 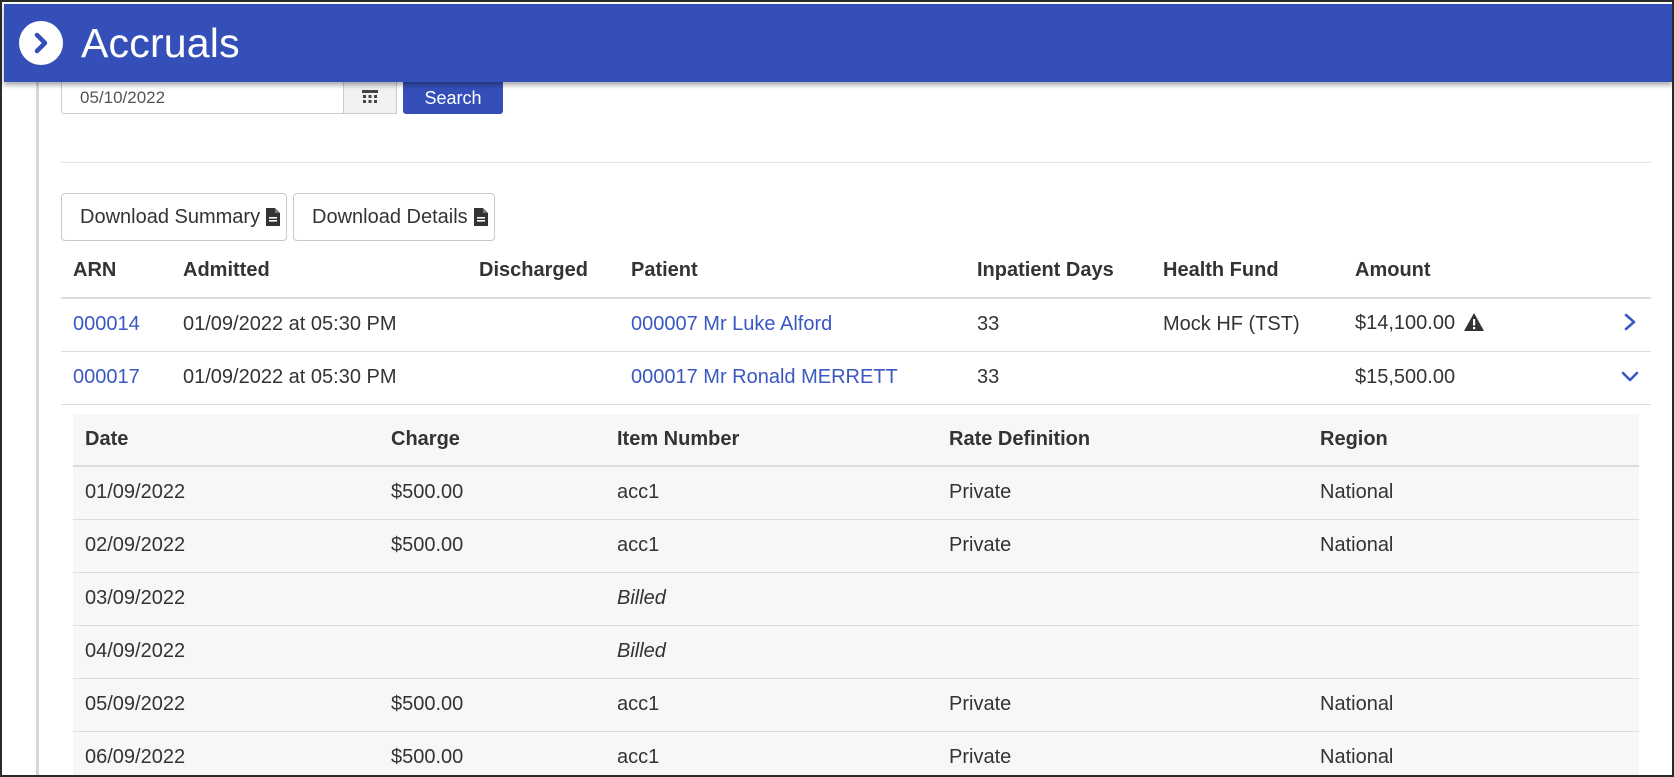 I want to click on download-summary-button: Download Summary, so click(x=174, y=217).